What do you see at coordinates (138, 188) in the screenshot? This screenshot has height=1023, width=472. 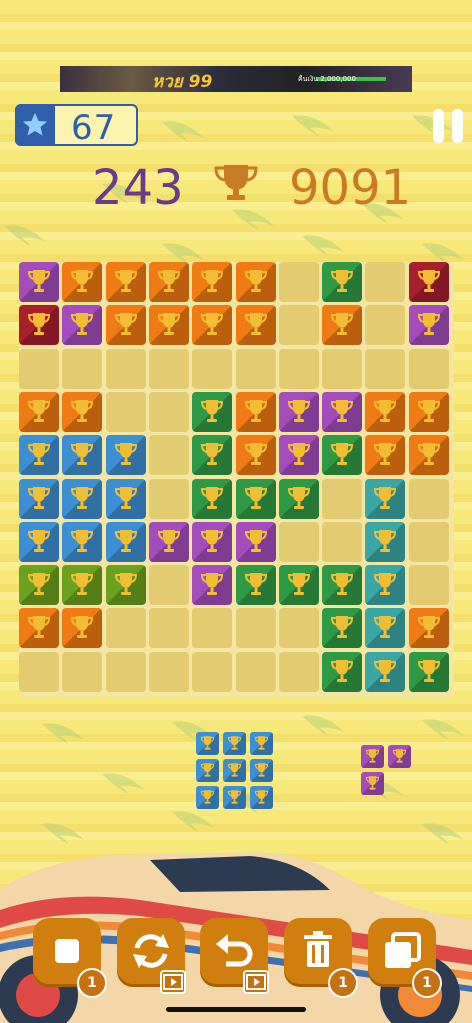 I see `current-score: 243` at bounding box center [138, 188].